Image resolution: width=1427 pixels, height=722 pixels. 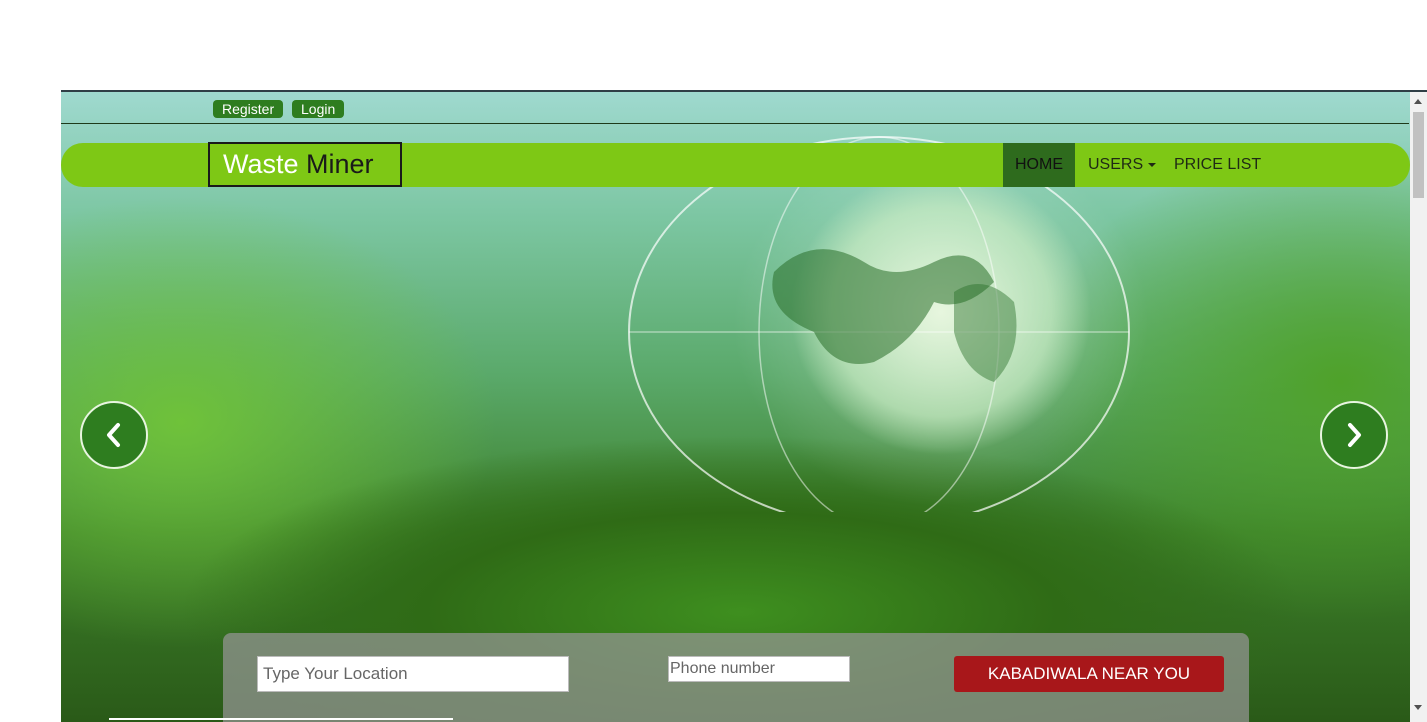 What do you see at coordinates (413, 674) in the screenshot?
I see `location-input` at bounding box center [413, 674].